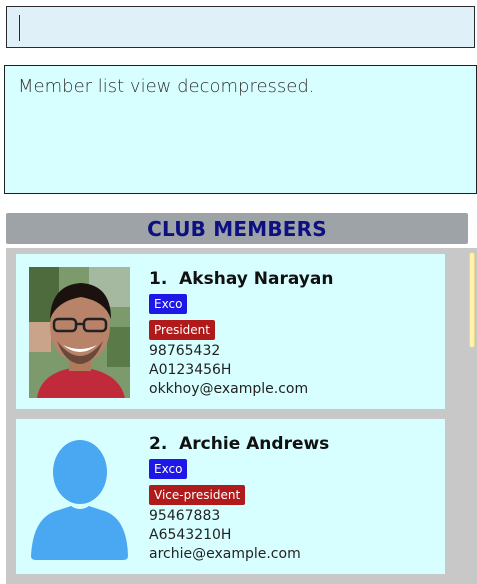  What do you see at coordinates (256, 279) in the screenshot?
I see `member-name: Akshay Narayan` at bounding box center [256, 279].